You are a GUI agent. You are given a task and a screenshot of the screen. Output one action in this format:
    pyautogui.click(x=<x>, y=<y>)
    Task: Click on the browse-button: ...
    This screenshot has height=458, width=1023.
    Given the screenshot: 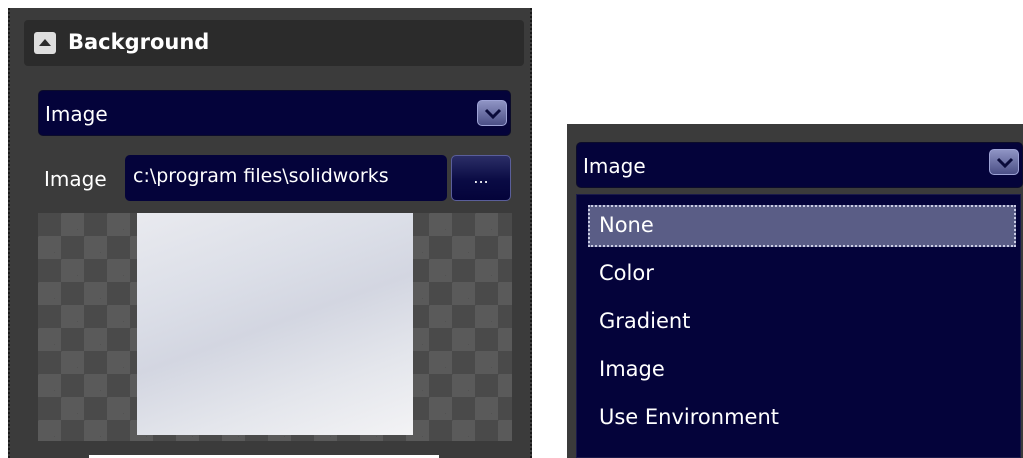 What is the action you would take?
    pyautogui.click(x=481, y=178)
    